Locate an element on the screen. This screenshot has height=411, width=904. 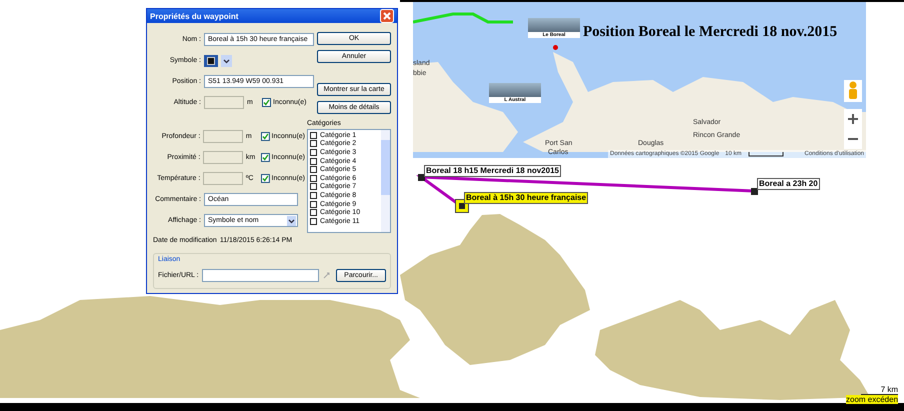
scrollbar is located at coordinates (385, 181).